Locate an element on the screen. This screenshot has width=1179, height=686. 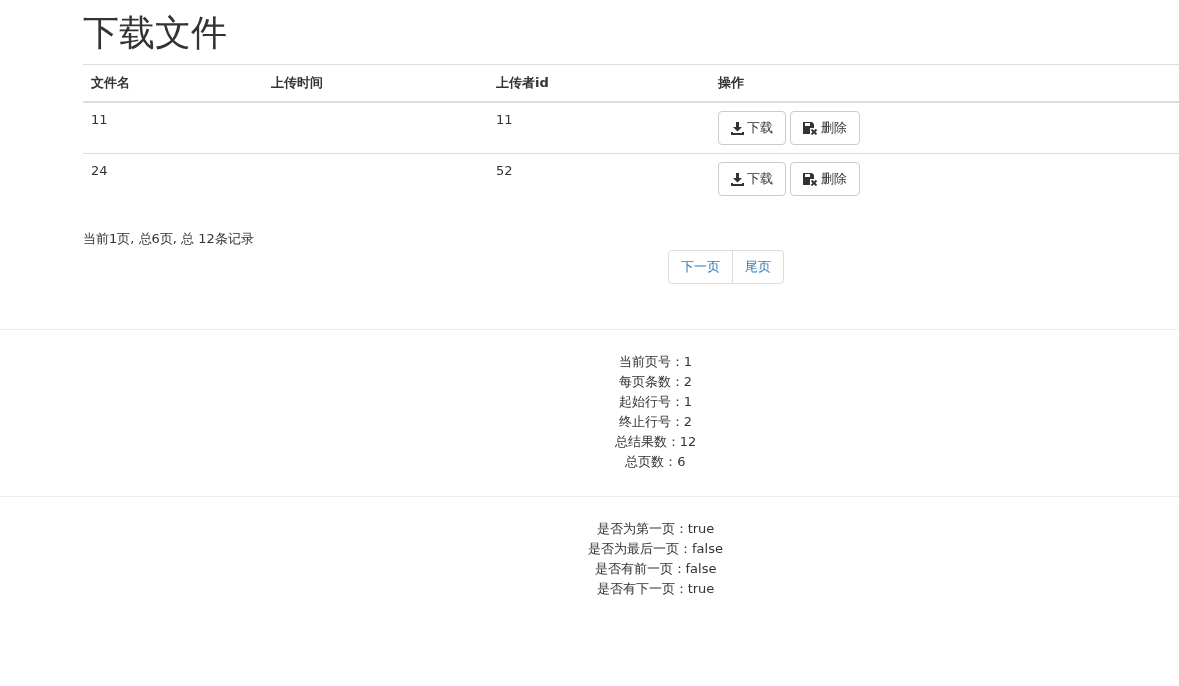
info-line: 总结果数：12 is located at coordinates (655, 442).